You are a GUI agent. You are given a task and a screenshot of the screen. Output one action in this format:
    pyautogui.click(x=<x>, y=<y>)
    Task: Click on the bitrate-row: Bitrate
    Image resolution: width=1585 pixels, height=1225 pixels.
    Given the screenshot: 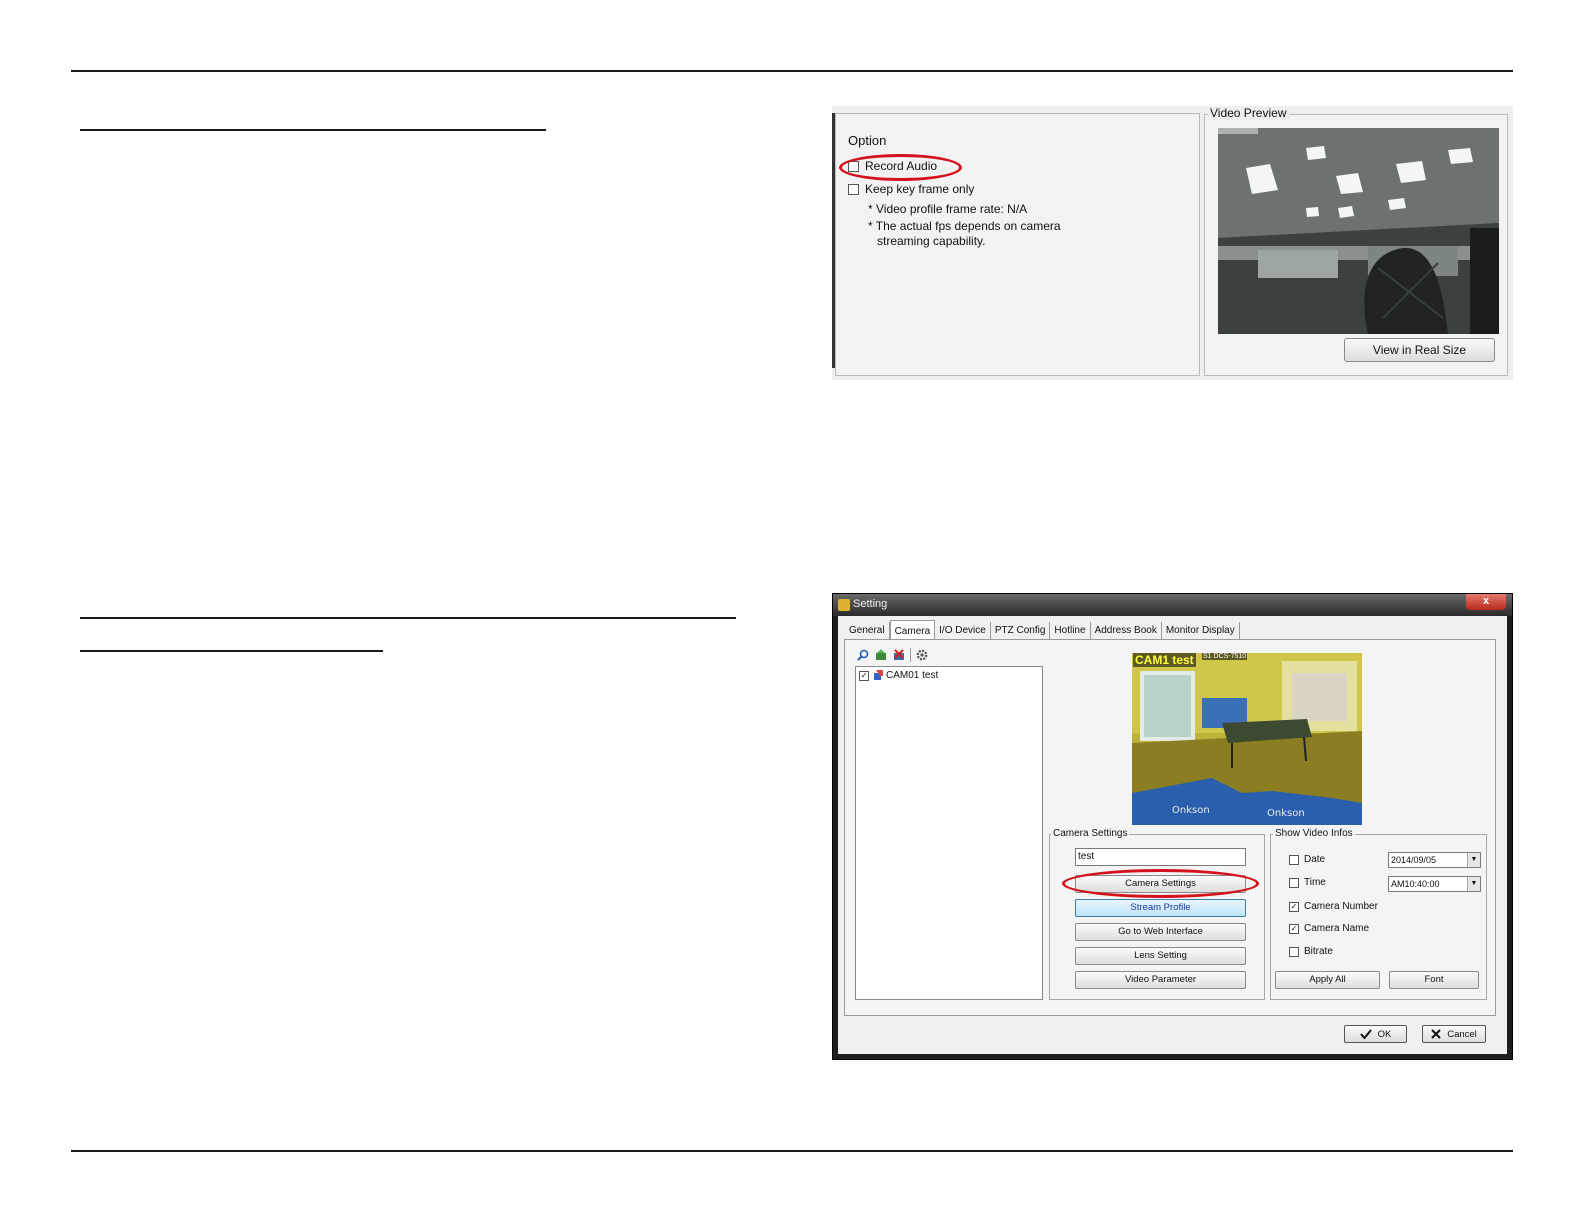 What is the action you would take?
    pyautogui.click(x=1311, y=951)
    